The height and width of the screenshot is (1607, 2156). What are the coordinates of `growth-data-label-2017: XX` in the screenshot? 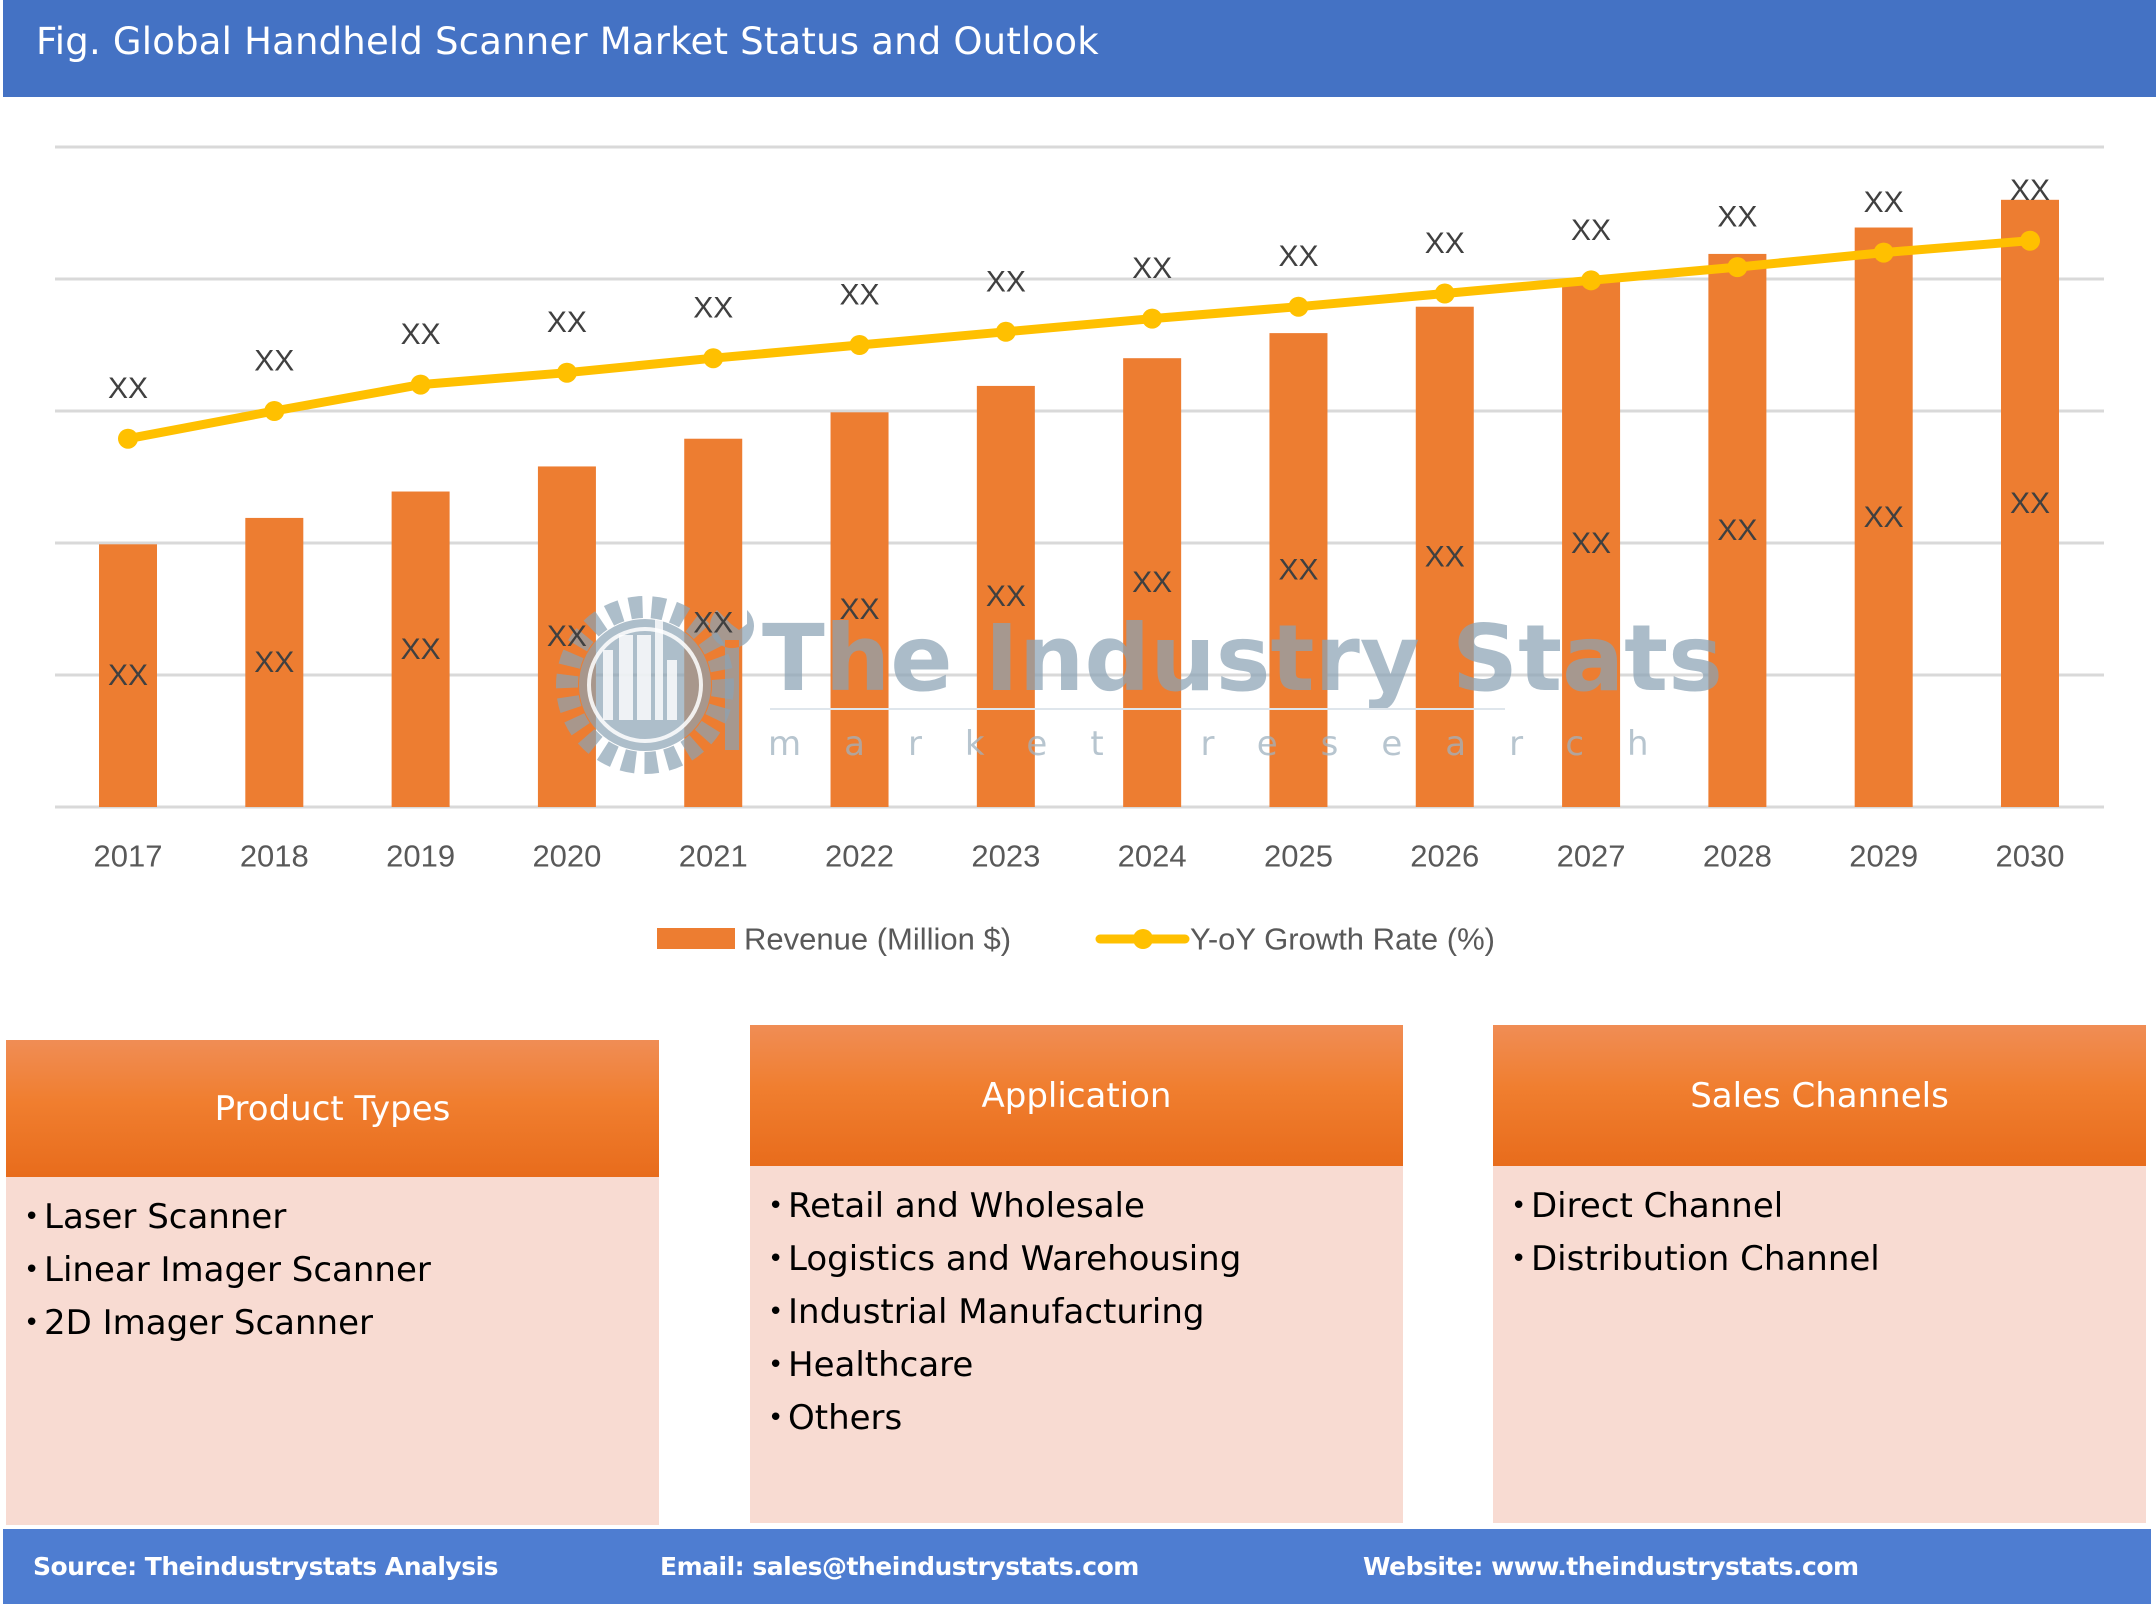 It's located at (128, 388).